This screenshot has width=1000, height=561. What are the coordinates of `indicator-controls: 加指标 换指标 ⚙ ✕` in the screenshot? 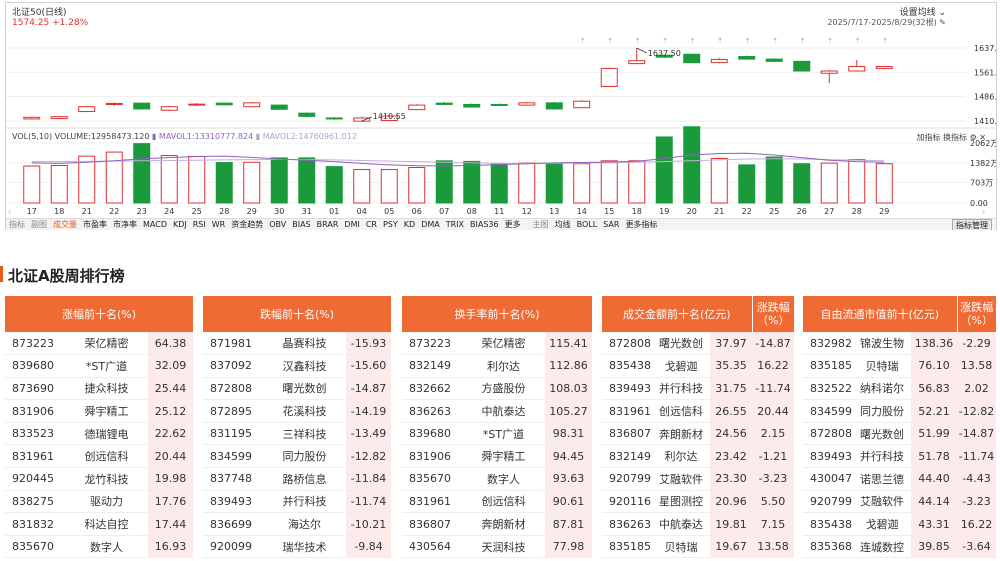 It's located at (951, 137).